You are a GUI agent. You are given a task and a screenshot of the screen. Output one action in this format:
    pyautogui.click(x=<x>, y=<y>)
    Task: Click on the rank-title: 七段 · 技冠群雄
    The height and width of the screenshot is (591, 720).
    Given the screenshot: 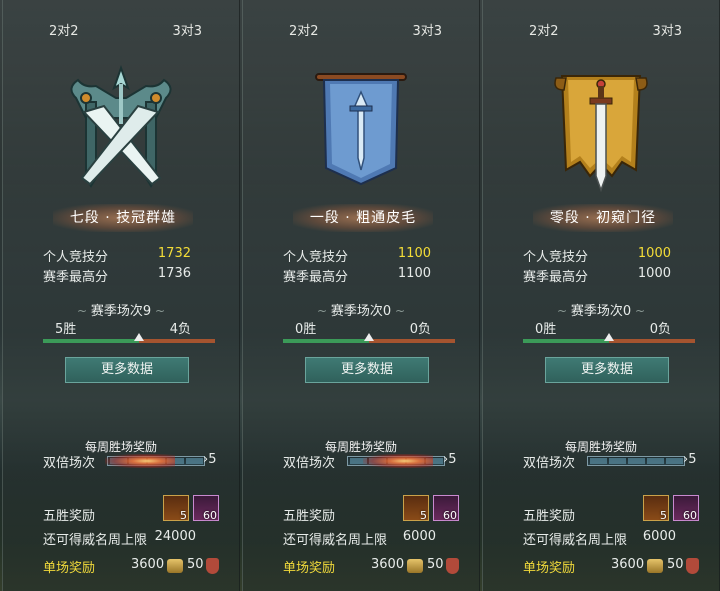 What is the action you would take?
    pyautogui.click(x=123, y=218)
    